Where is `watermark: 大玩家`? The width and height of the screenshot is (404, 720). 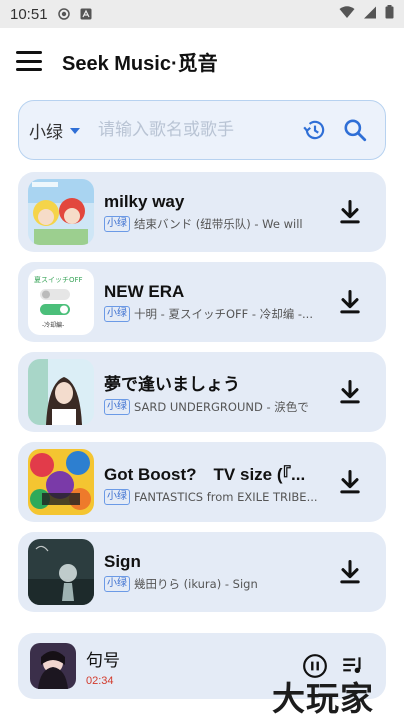
watermark: 大玩家 is located at coordinates (323, 698).